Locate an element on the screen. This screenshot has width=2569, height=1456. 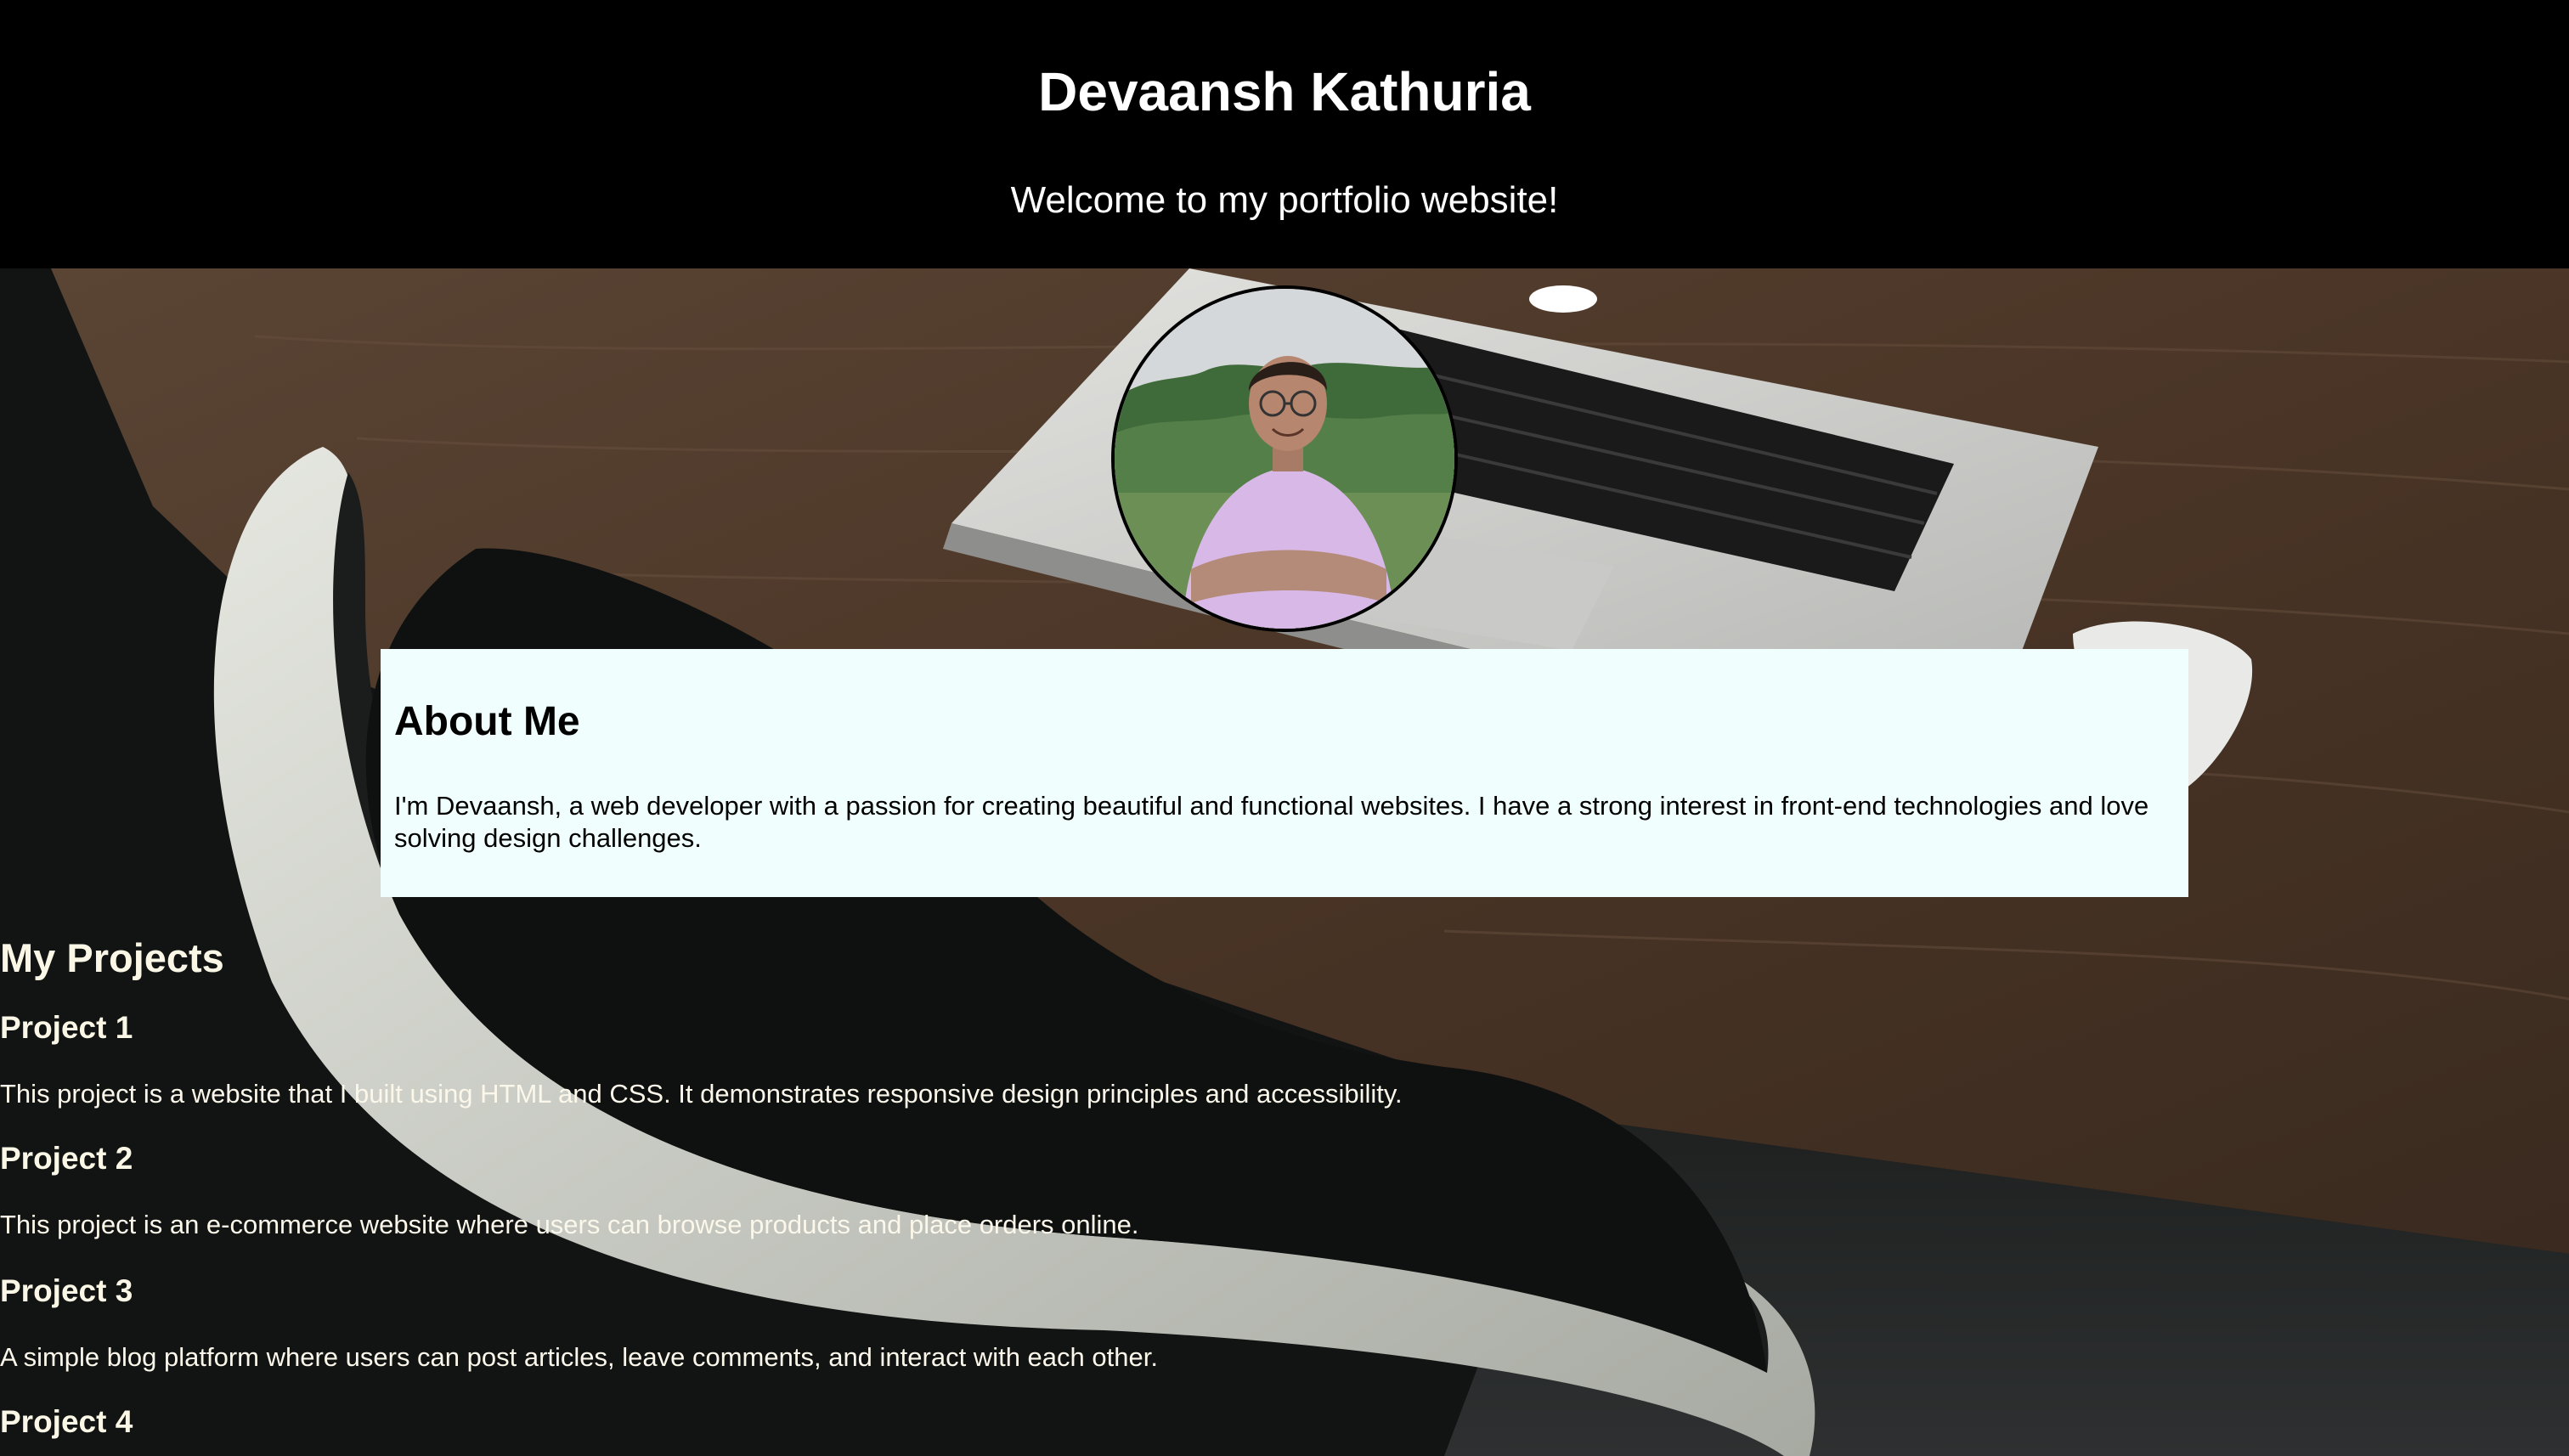
projects-title: My Projects is located at coordinates (112, 958).